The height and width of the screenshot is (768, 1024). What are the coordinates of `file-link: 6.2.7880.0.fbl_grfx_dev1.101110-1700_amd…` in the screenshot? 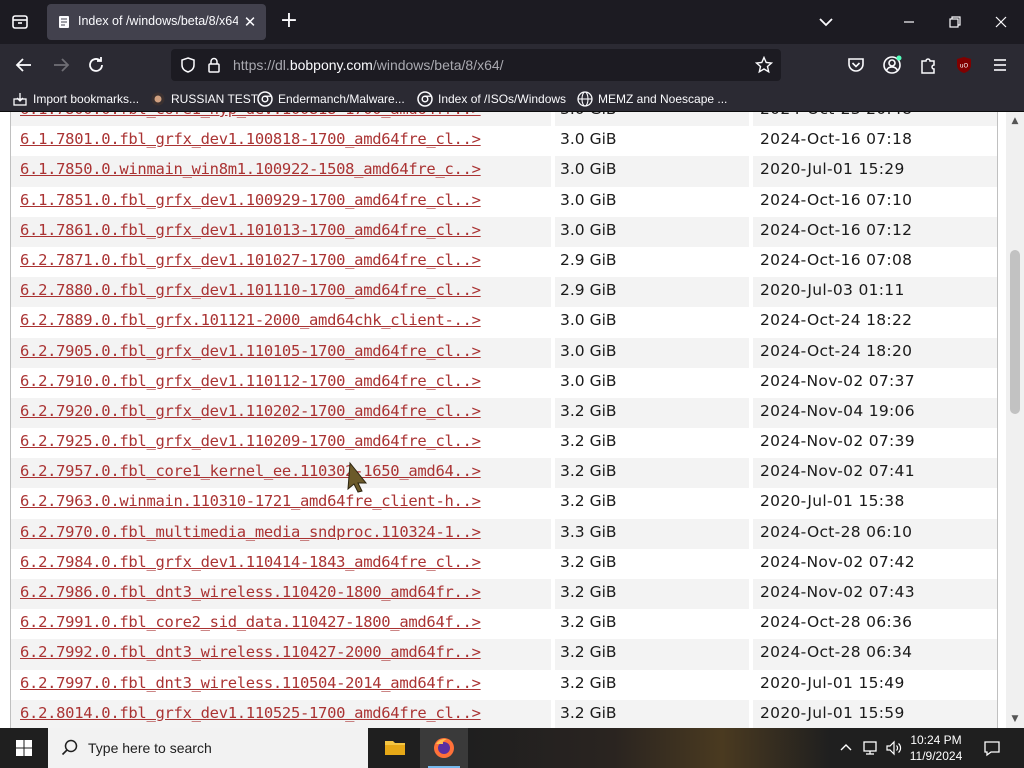 It's located at (250, 290).